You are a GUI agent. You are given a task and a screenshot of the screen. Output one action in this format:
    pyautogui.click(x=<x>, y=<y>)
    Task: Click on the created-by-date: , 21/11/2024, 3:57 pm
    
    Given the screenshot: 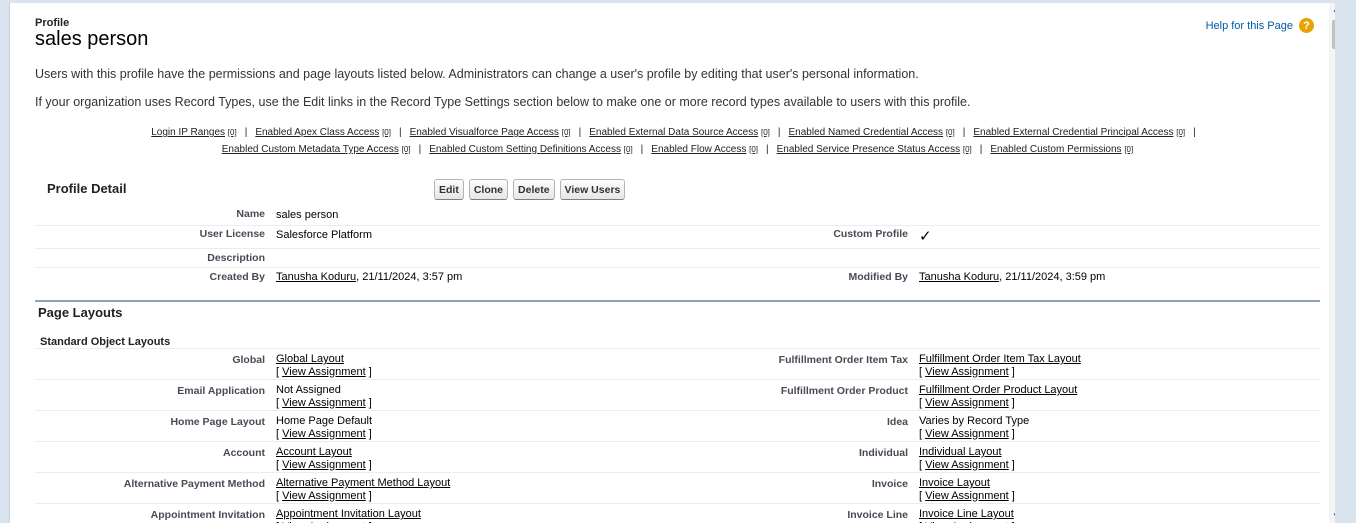 What is the action you would take?
    pyautogui.click(x=409, y=277)
    